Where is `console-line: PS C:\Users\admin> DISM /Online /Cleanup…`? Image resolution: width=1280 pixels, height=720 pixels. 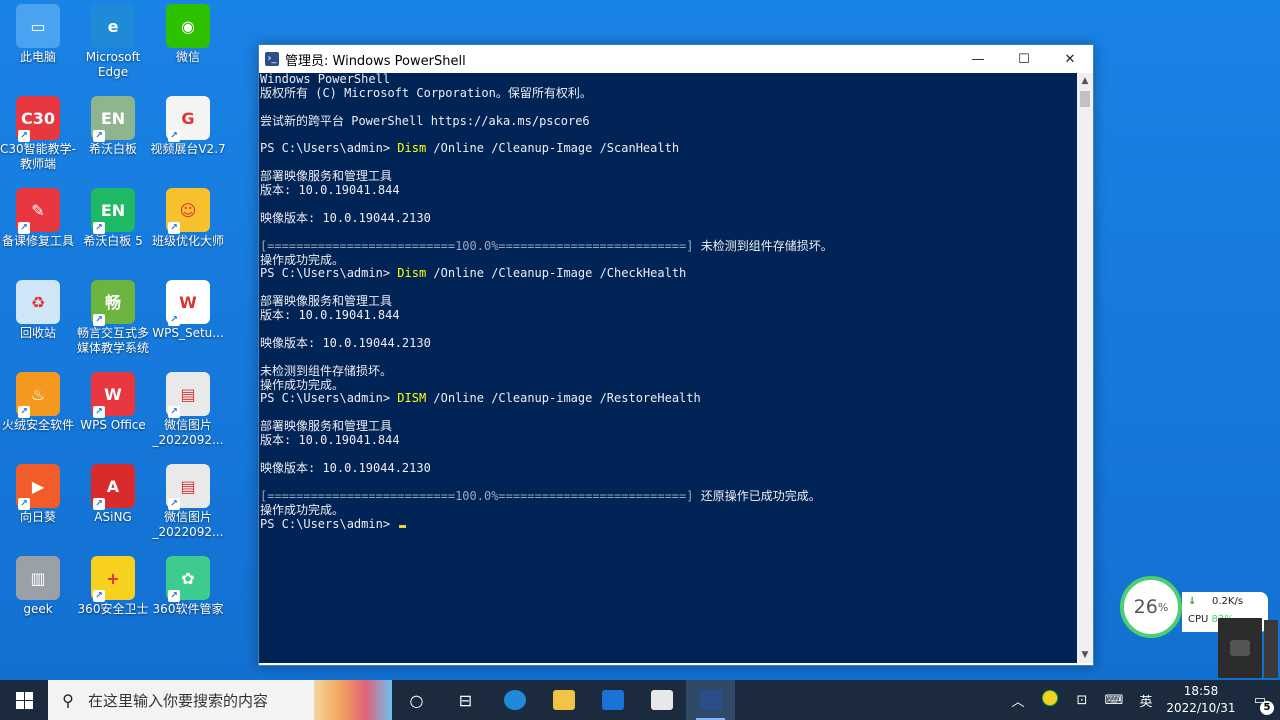
console-line: PS C:\Users\admin> DISM /Online /Cleanup… is located at coordinates (668, 399).